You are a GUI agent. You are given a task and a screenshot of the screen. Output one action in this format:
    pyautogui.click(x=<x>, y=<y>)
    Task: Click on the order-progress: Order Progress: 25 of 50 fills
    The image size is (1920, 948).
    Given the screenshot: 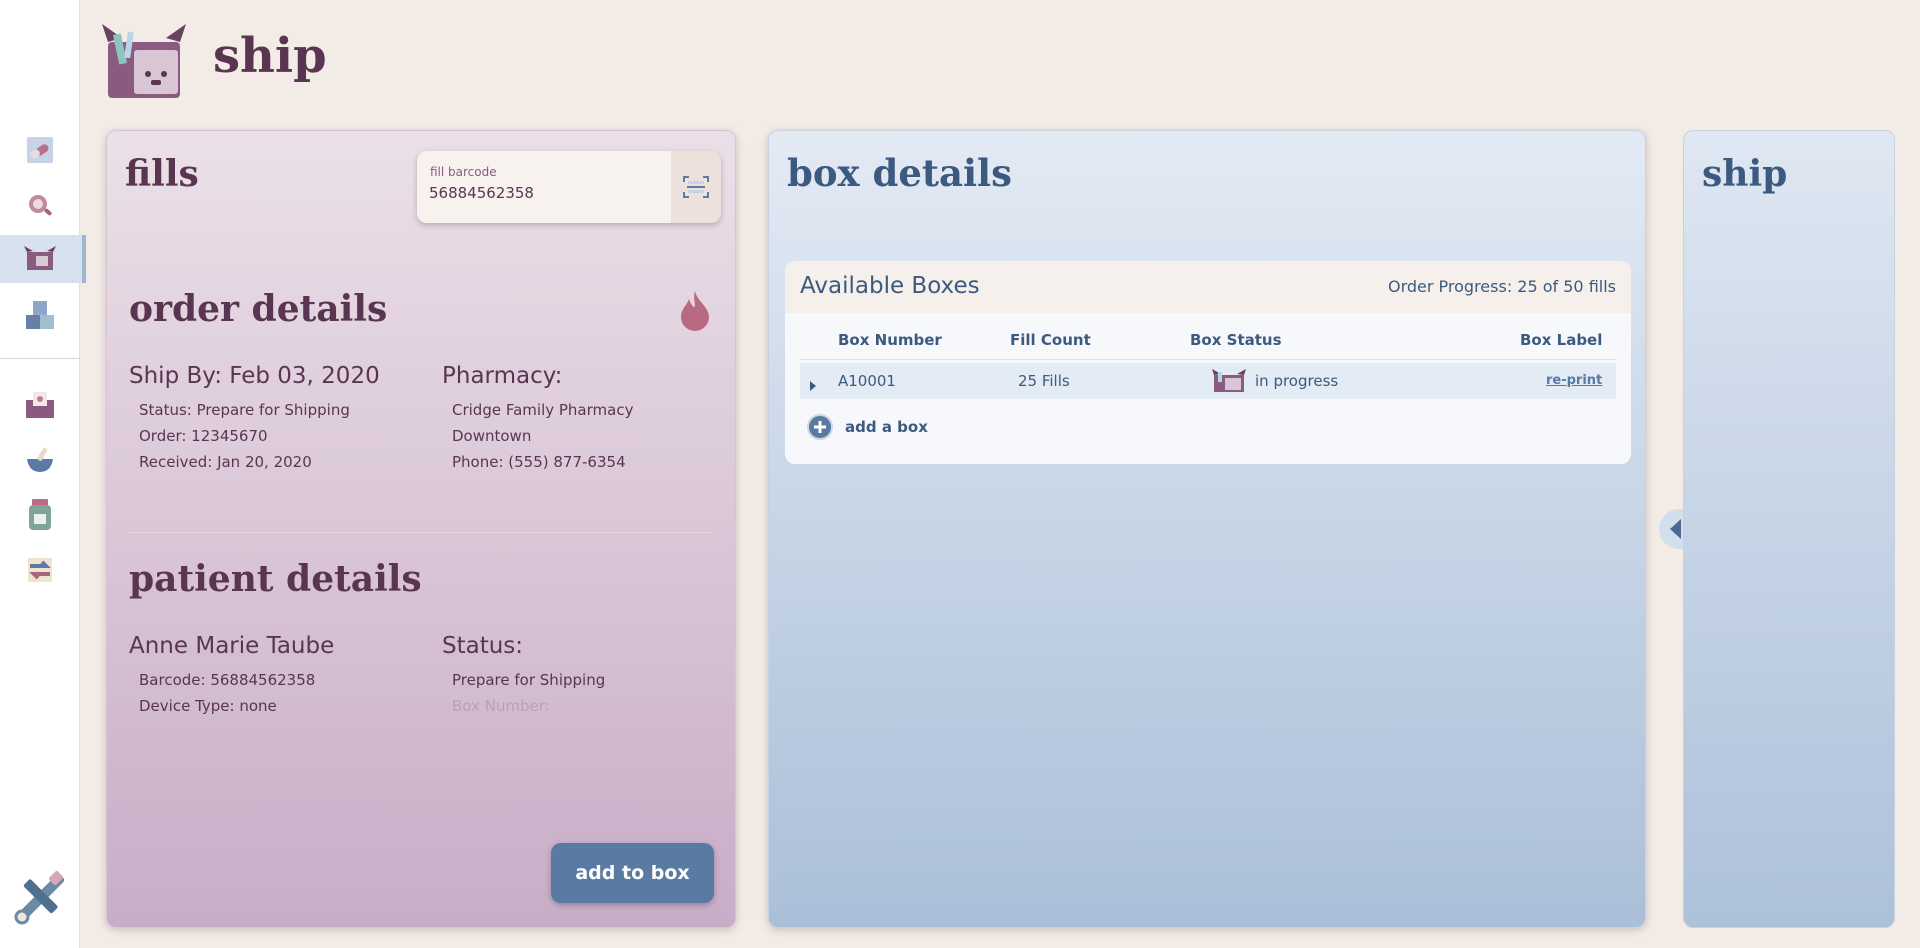 What is the action you would take?
    pyautogui.click(x=1501, y=286)
    